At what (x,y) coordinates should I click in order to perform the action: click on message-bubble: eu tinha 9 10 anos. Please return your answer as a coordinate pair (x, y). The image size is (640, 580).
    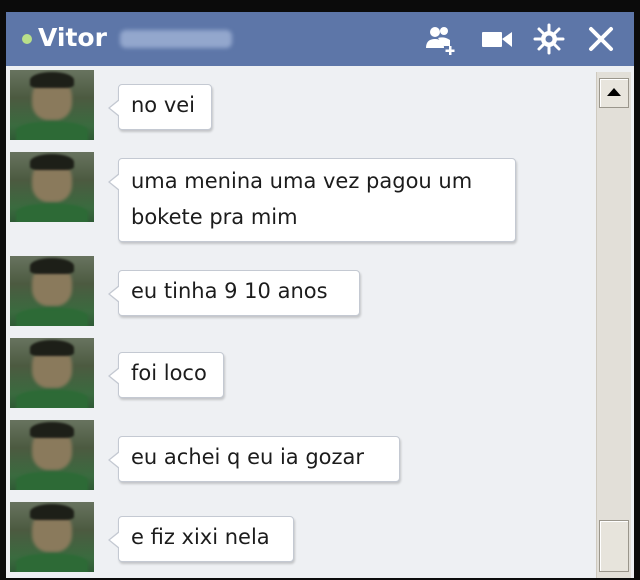
    Looking at the image, I should click on (234, 293).